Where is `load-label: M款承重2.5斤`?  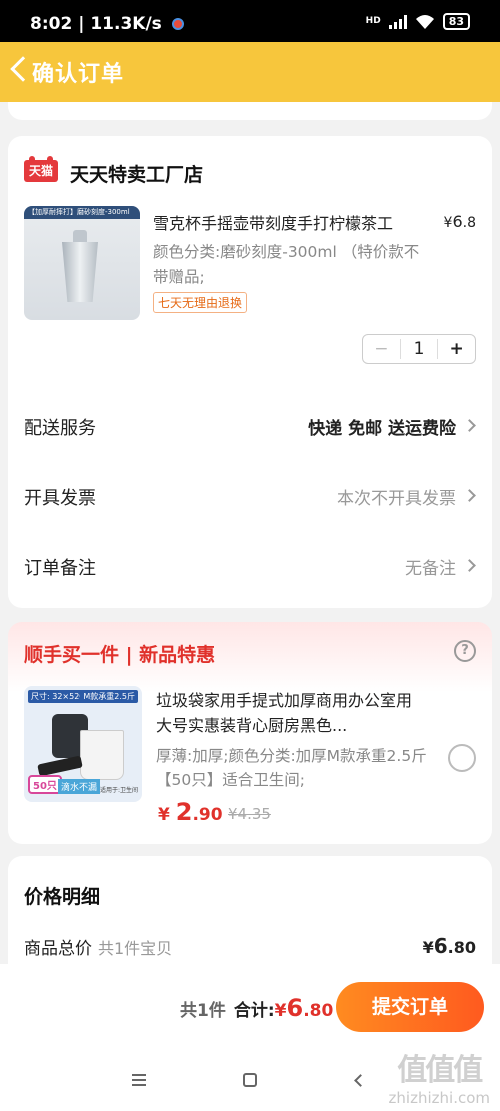 load-label: M款承重2.5斤 is located at coordinates (109, 696).